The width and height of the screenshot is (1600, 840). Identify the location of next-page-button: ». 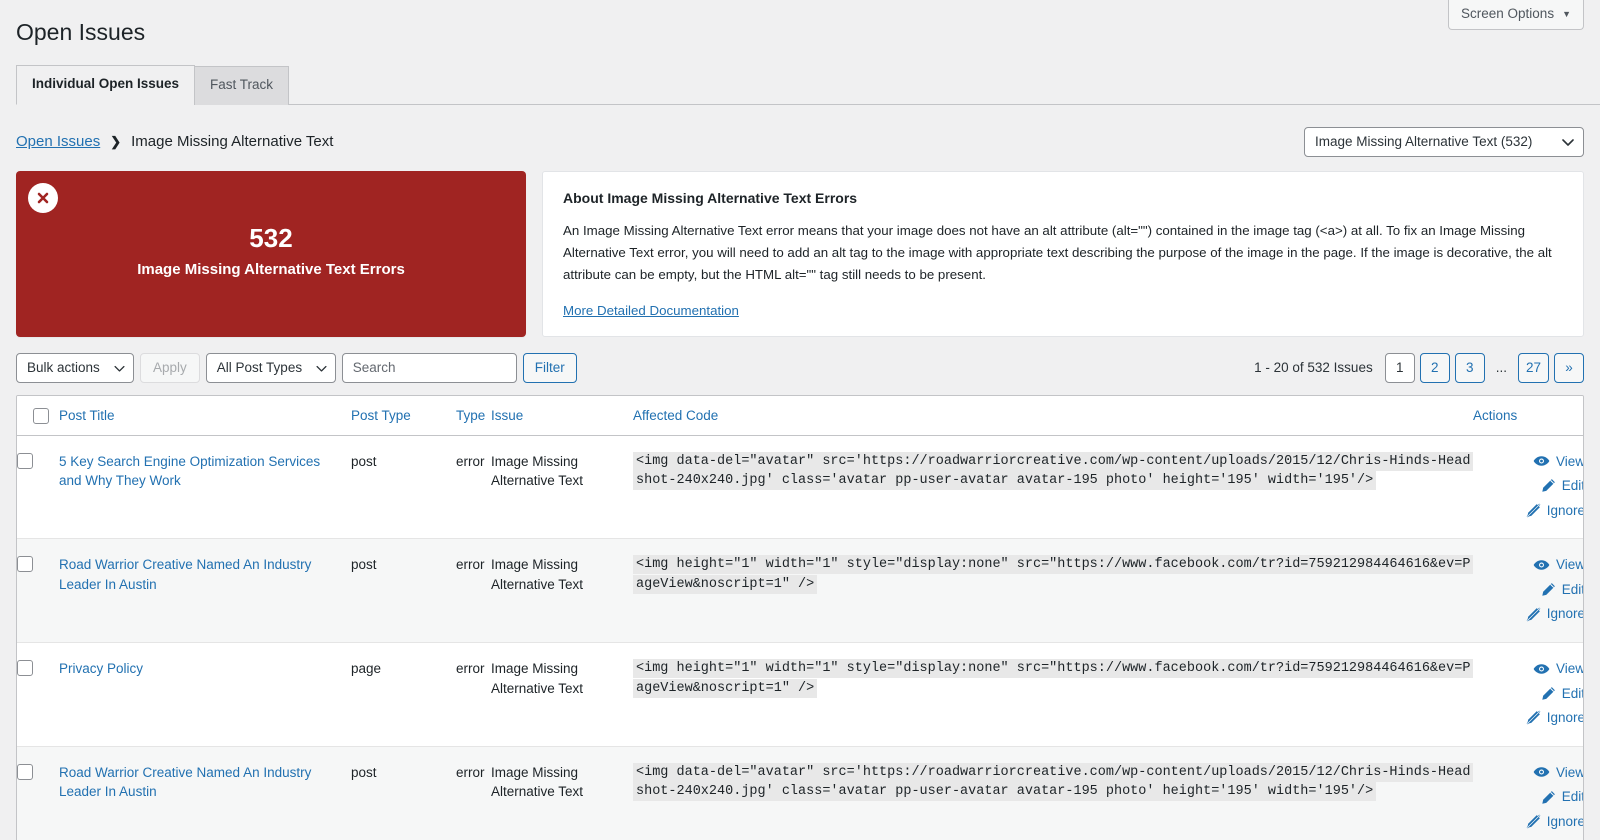
(1569, 367).